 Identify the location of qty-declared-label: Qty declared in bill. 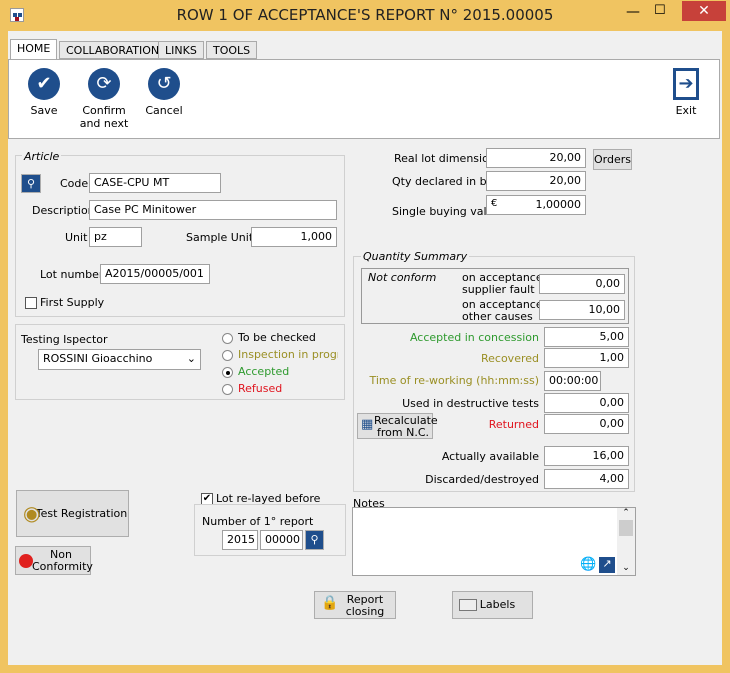
(444, 181).